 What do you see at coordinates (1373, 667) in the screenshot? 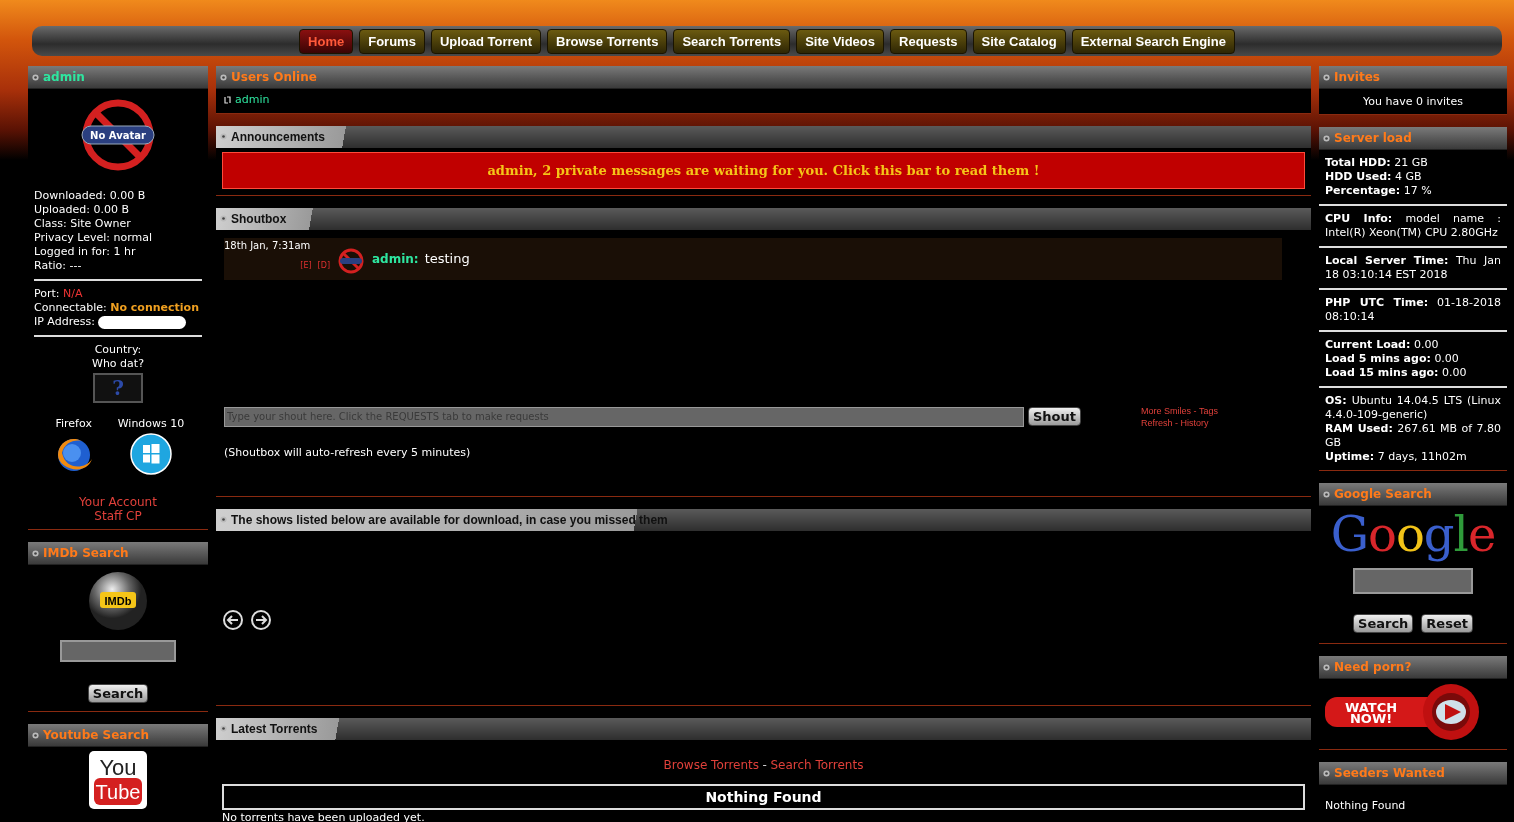
I see `panel-title: Need porn?` at bounding box center [1373, 667].